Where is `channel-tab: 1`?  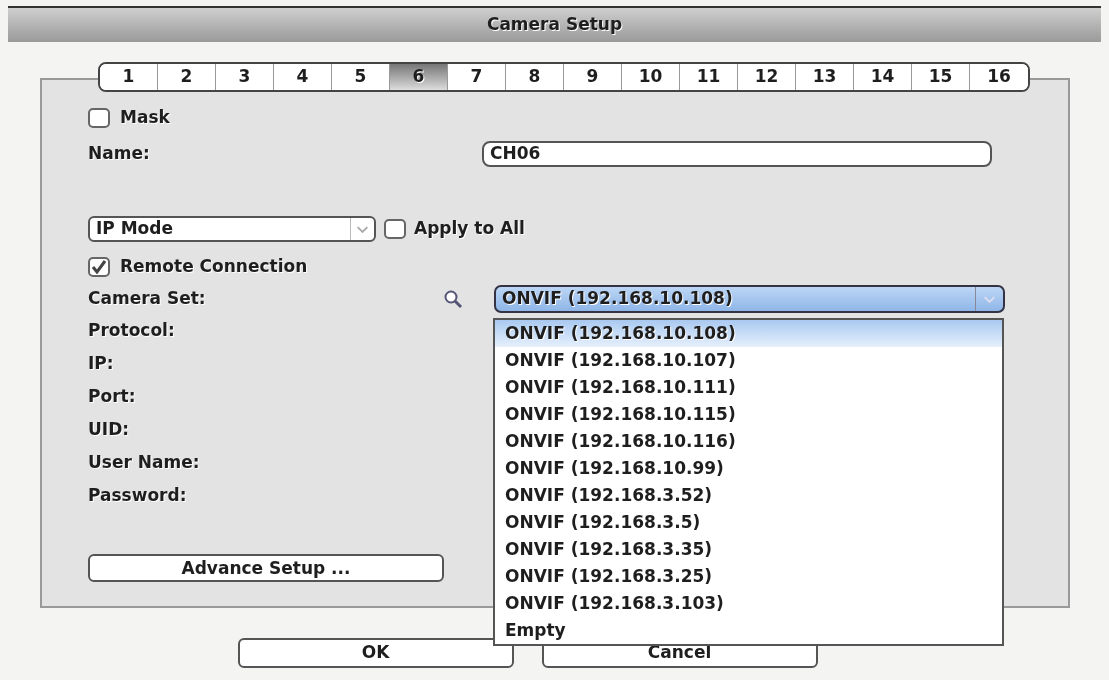 channel-tab: 1 is located at coordinates (129, 77).